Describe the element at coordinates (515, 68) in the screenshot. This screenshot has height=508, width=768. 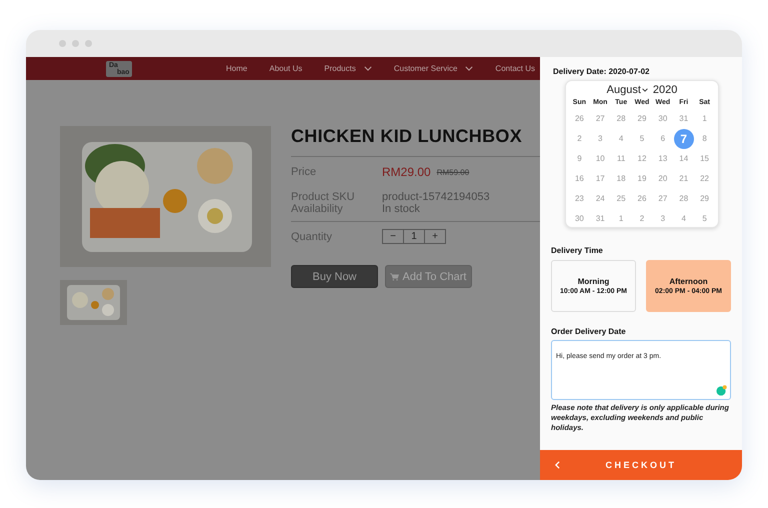
I see `nav-link: Contact Us` at that location.